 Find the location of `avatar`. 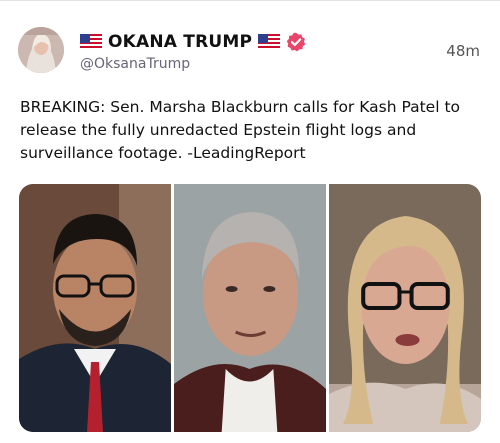

avatar is located at coordinates (41, 50).